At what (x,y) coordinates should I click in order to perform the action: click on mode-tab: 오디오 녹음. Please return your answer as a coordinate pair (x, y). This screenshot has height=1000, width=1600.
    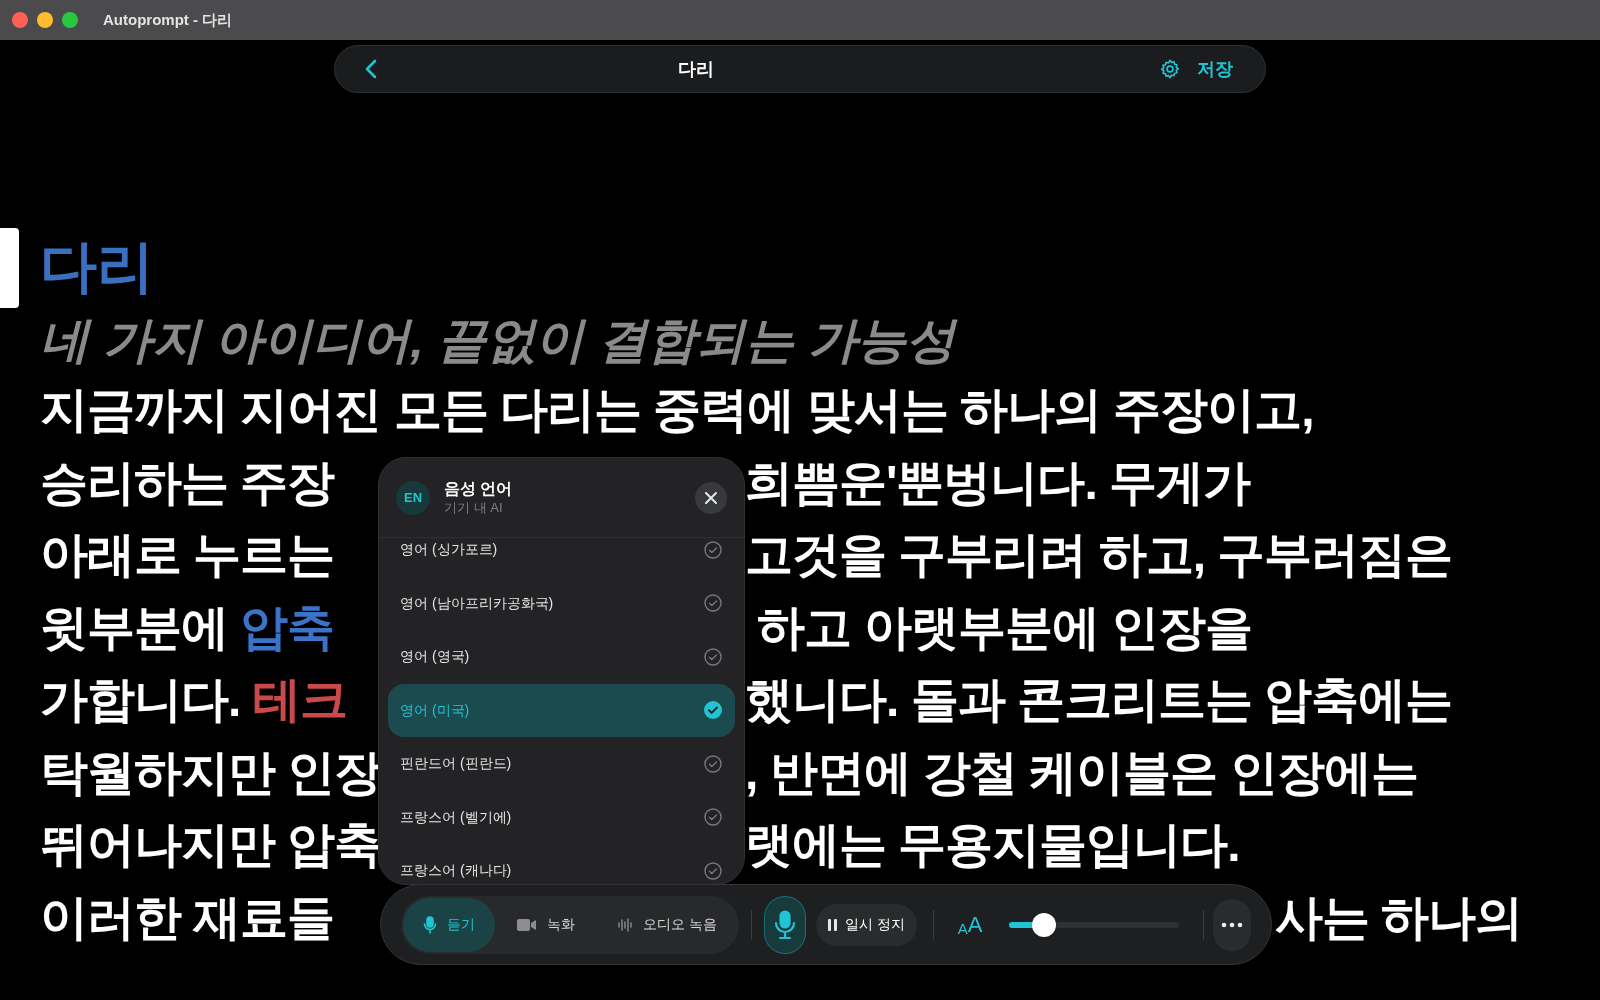
    Looking at the image, I should click on (667, 924).